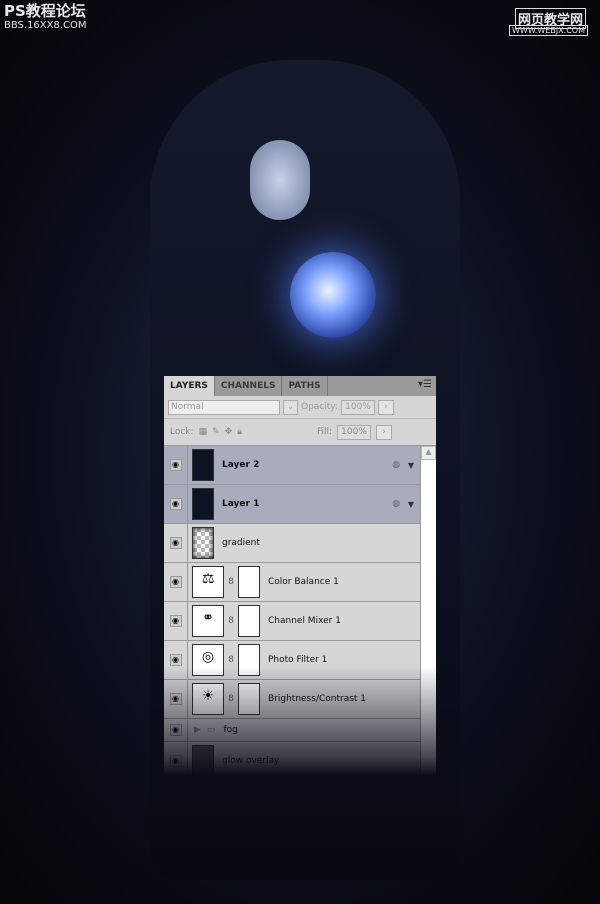 The width and height of the screenshot is (600, 904). Describe the element at coordinates (298, 660) in the screenshot. I see `layer-name: Photo Filter 1` at that location.